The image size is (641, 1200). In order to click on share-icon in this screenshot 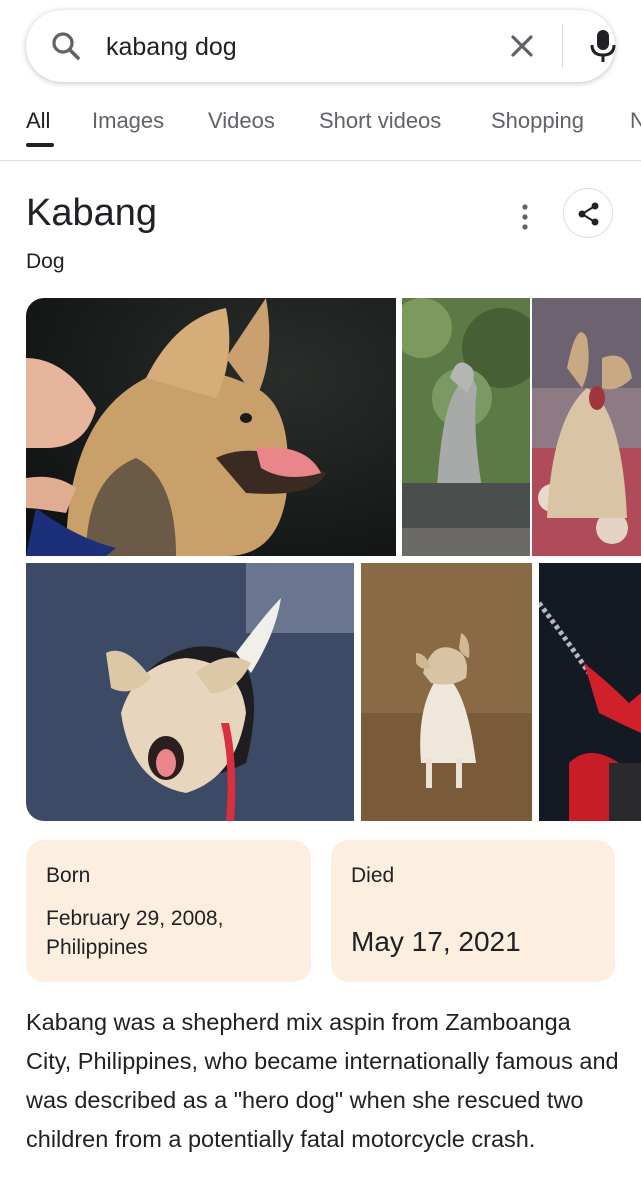, I will do `click(588, 214)`.